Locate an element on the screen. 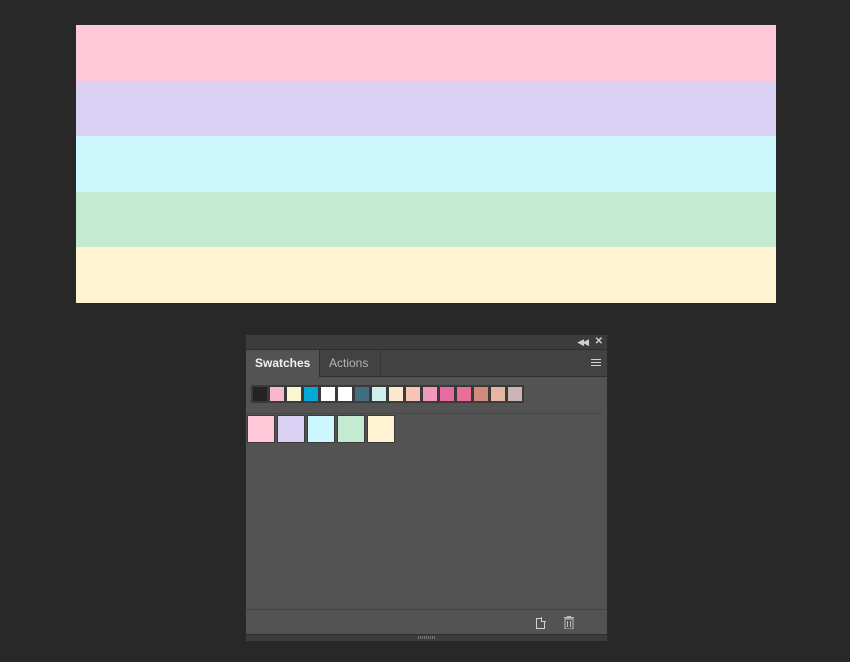  stripe-light-cyan is located at coordinates (426, 164).